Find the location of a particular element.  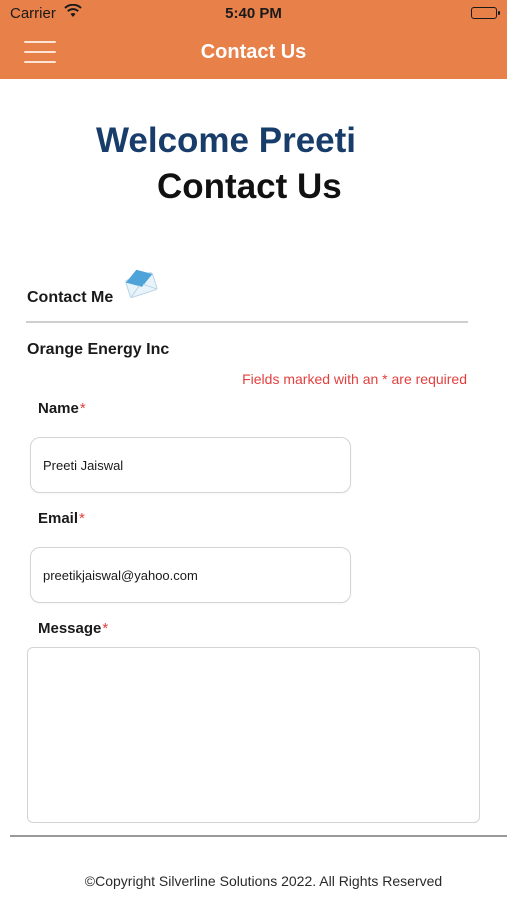

name-field is located at coordinates (190, 465).